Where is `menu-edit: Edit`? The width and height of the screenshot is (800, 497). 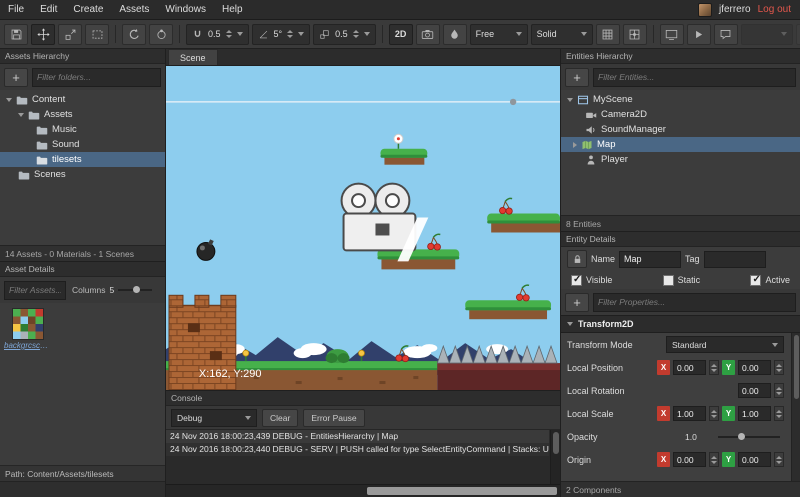
menu-edit: Edit is located at coordinates (48, 10).